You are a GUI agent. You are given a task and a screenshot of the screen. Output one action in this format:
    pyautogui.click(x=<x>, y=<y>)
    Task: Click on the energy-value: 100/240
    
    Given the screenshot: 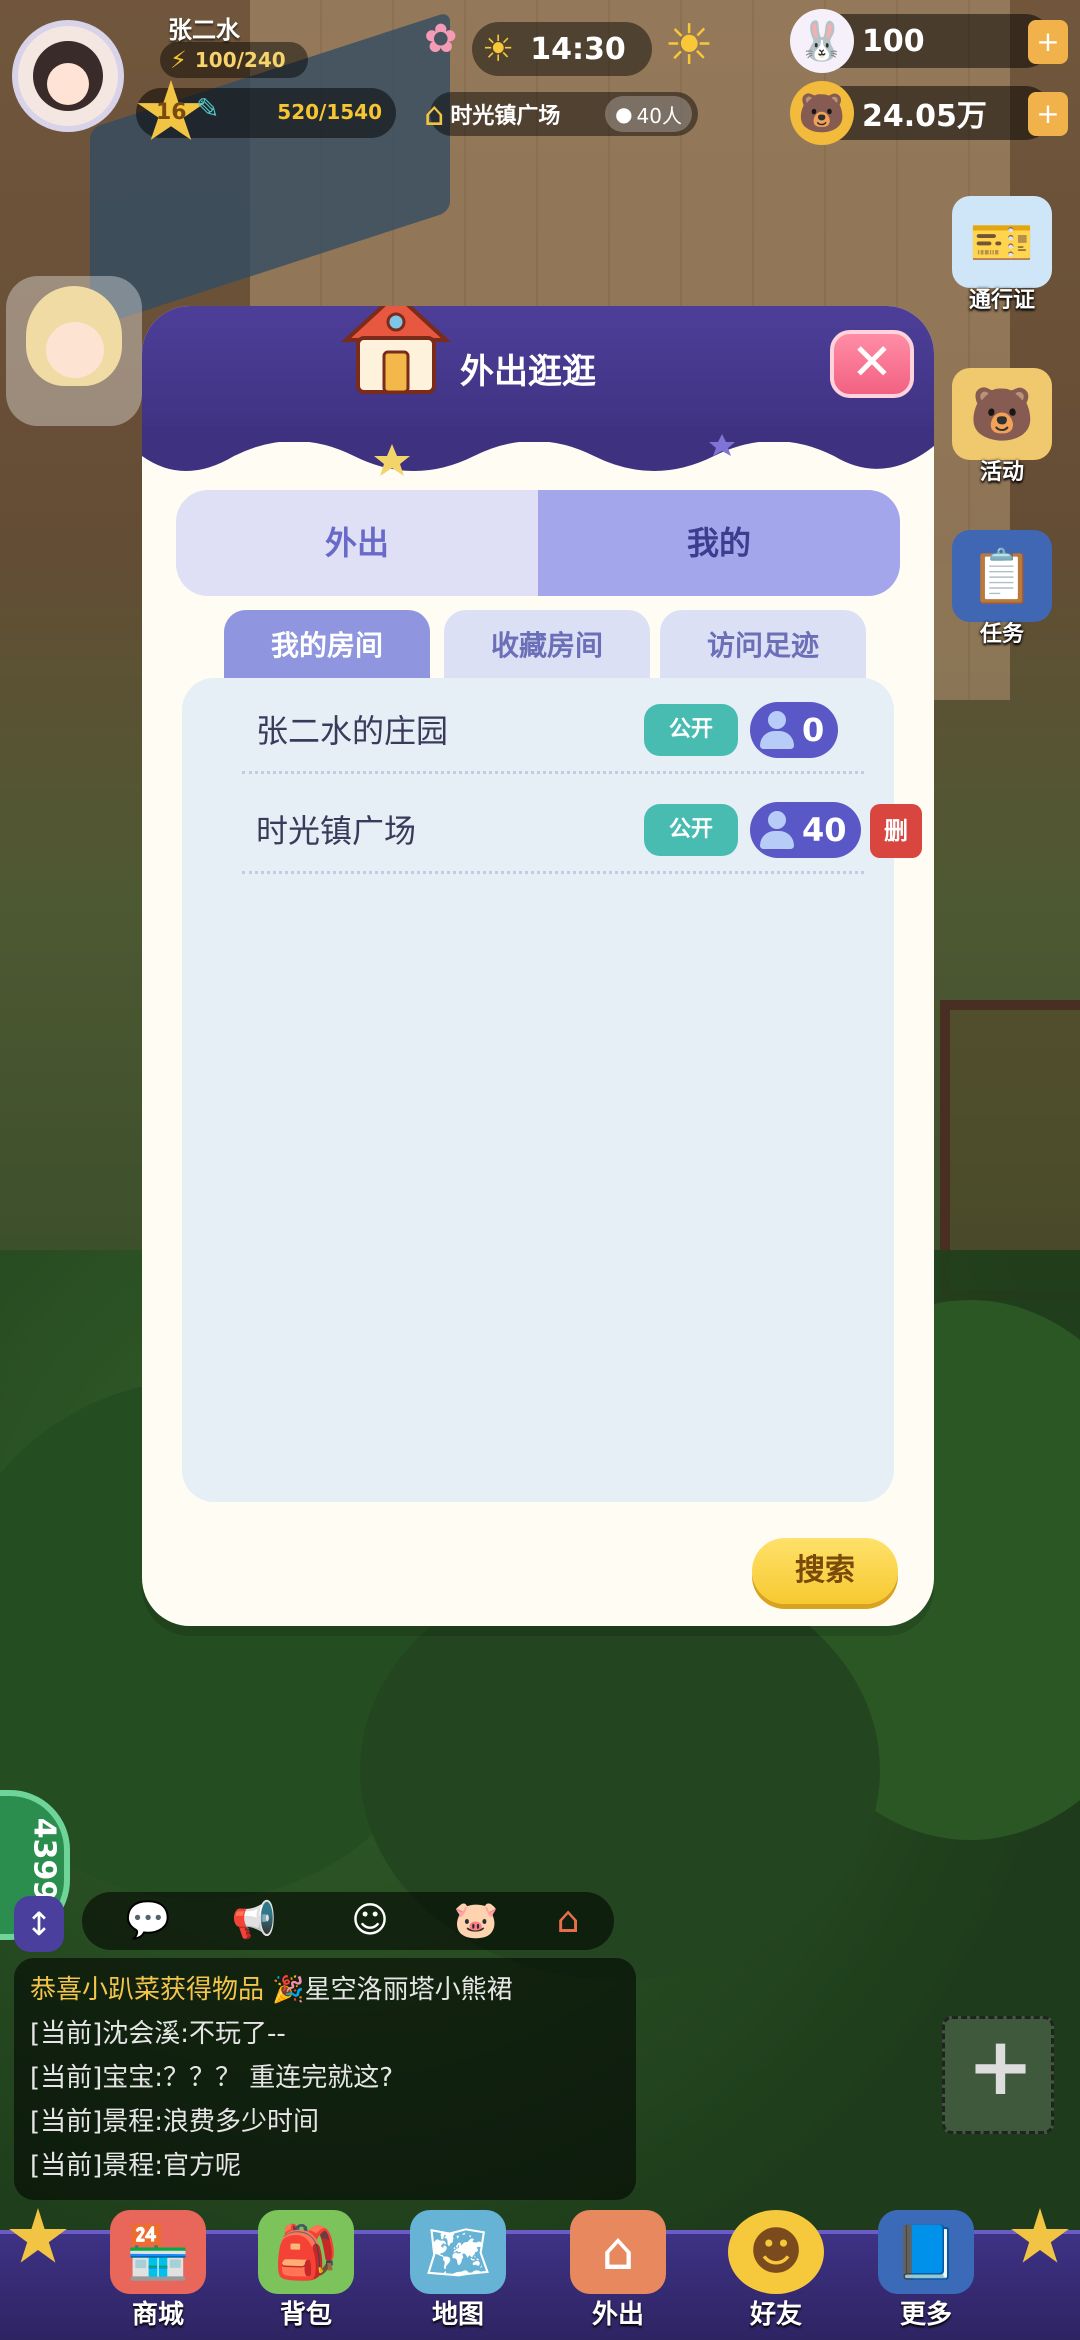 What is the action you would take?
    pyautogui.click(x=240, y=60)
    